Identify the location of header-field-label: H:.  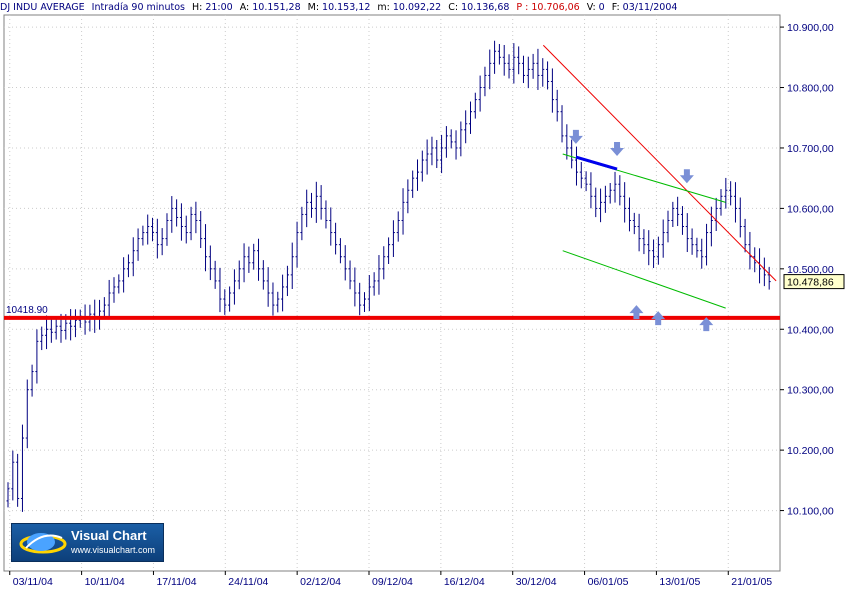
(197, 7).